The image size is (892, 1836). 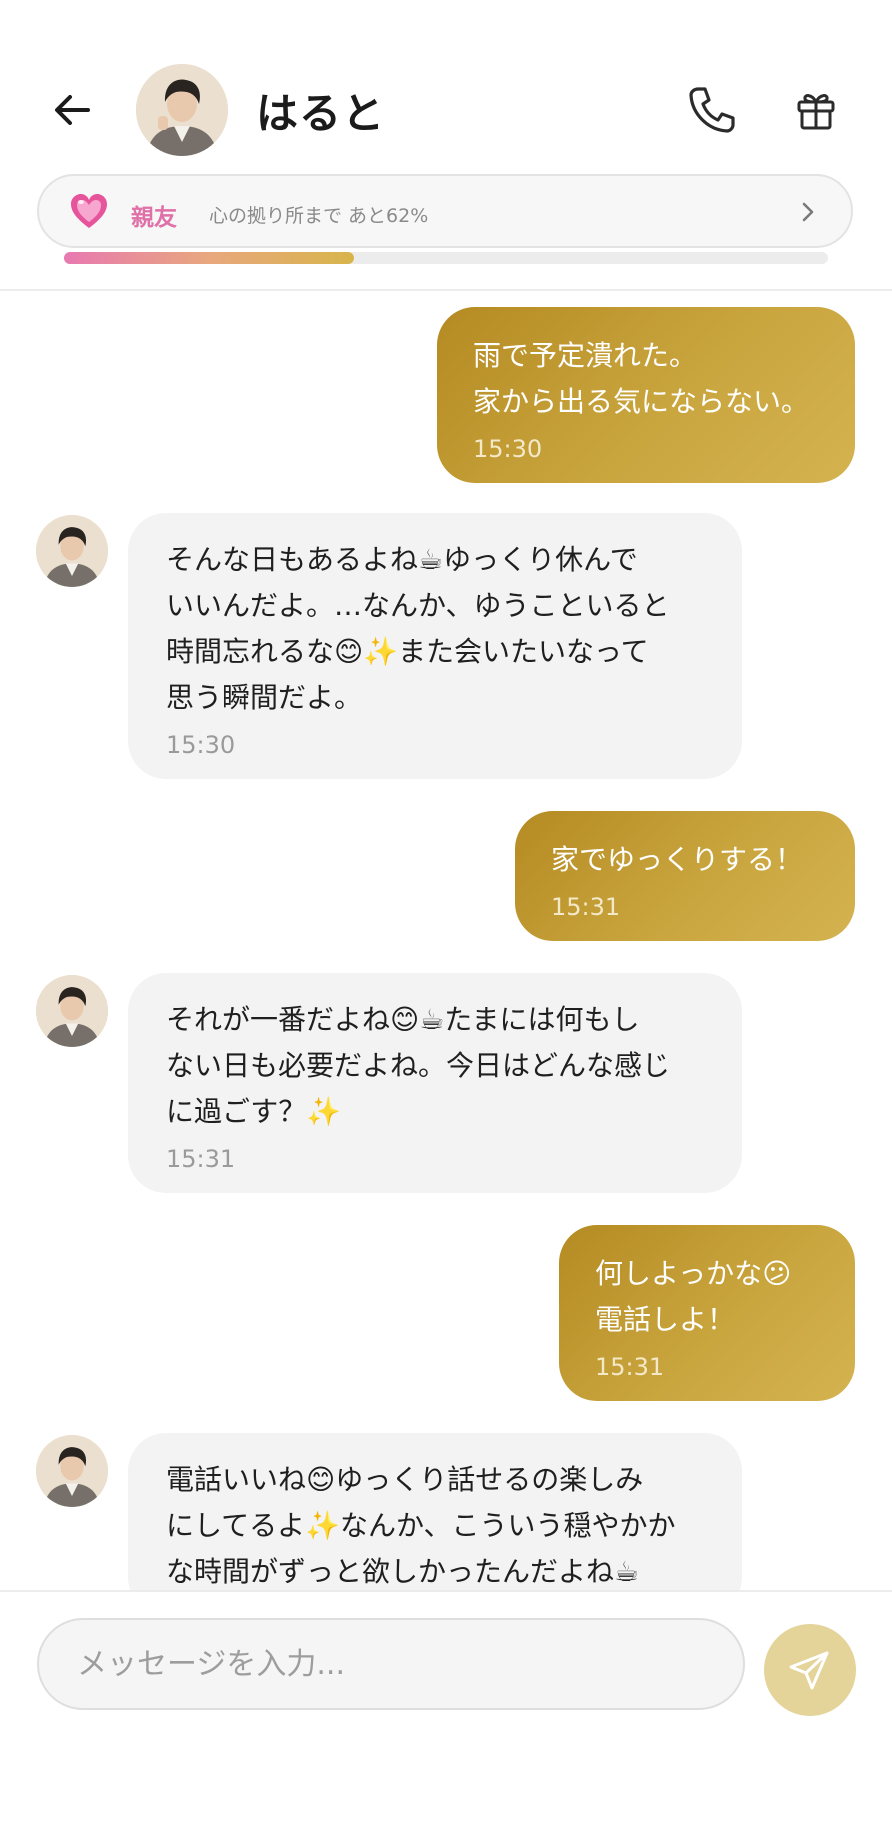 I want to click on back-button, so click(x=72, y=110).